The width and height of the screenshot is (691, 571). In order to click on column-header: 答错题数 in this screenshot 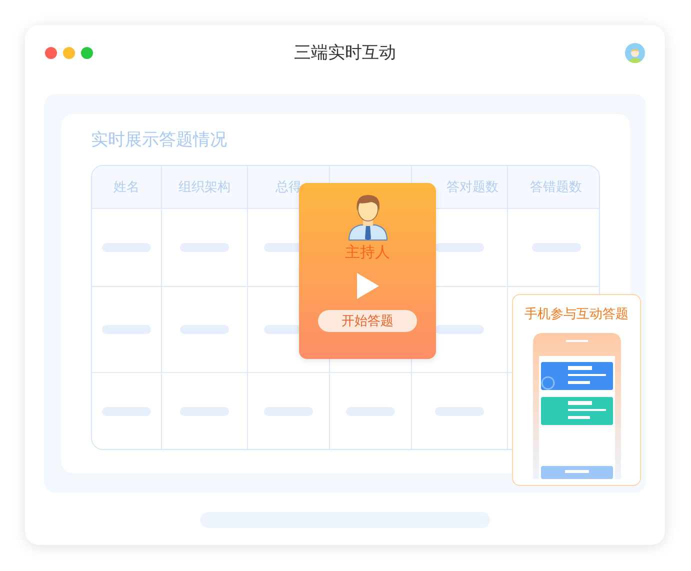, I will do `click(556, 187)`.